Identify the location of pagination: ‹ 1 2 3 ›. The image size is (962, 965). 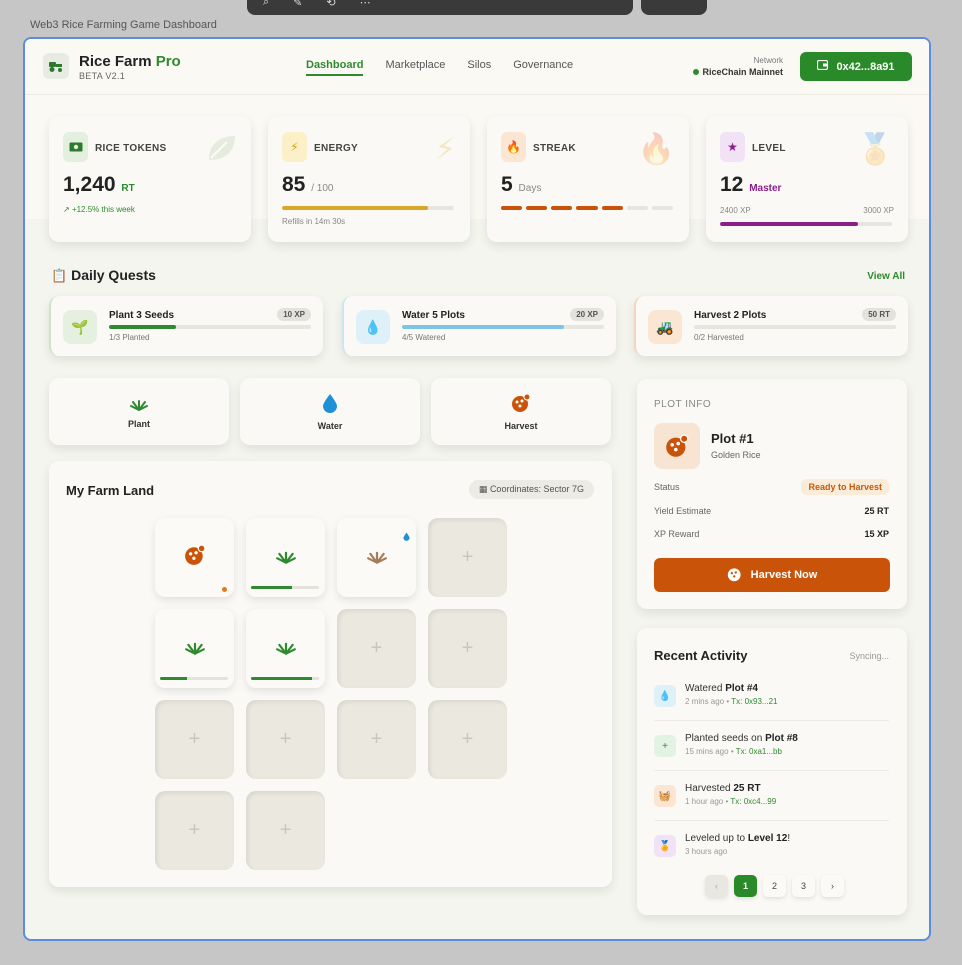
(774, 886).